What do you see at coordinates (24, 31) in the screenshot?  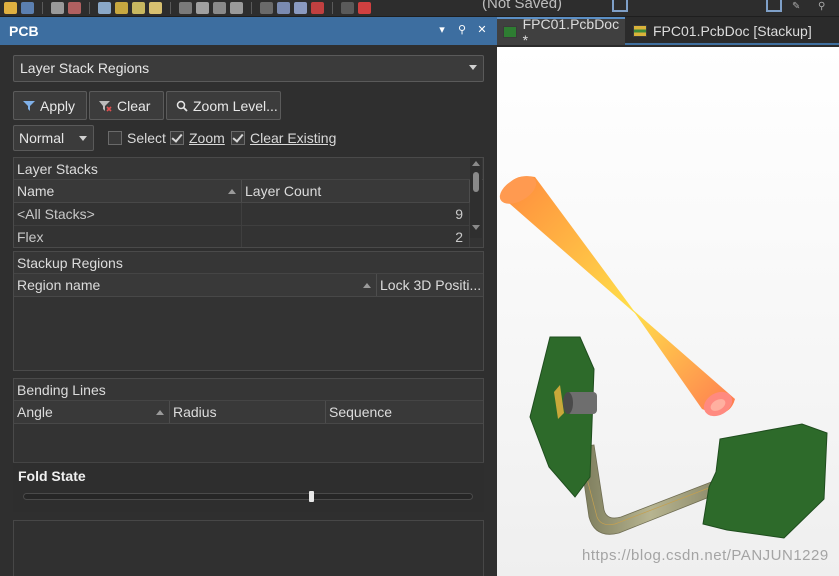 I see `panel-title: PCB` at bounding box center [24, 31].